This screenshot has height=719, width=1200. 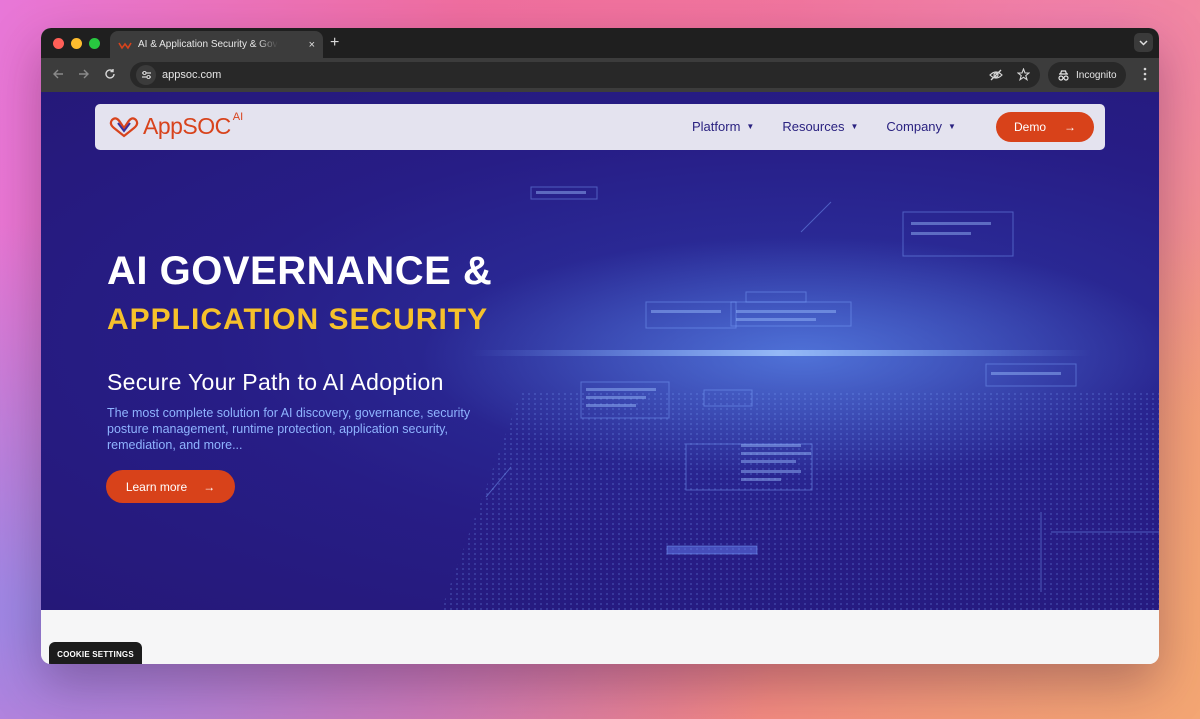 I want to click on close-window-button, so click(x=58, y=43).